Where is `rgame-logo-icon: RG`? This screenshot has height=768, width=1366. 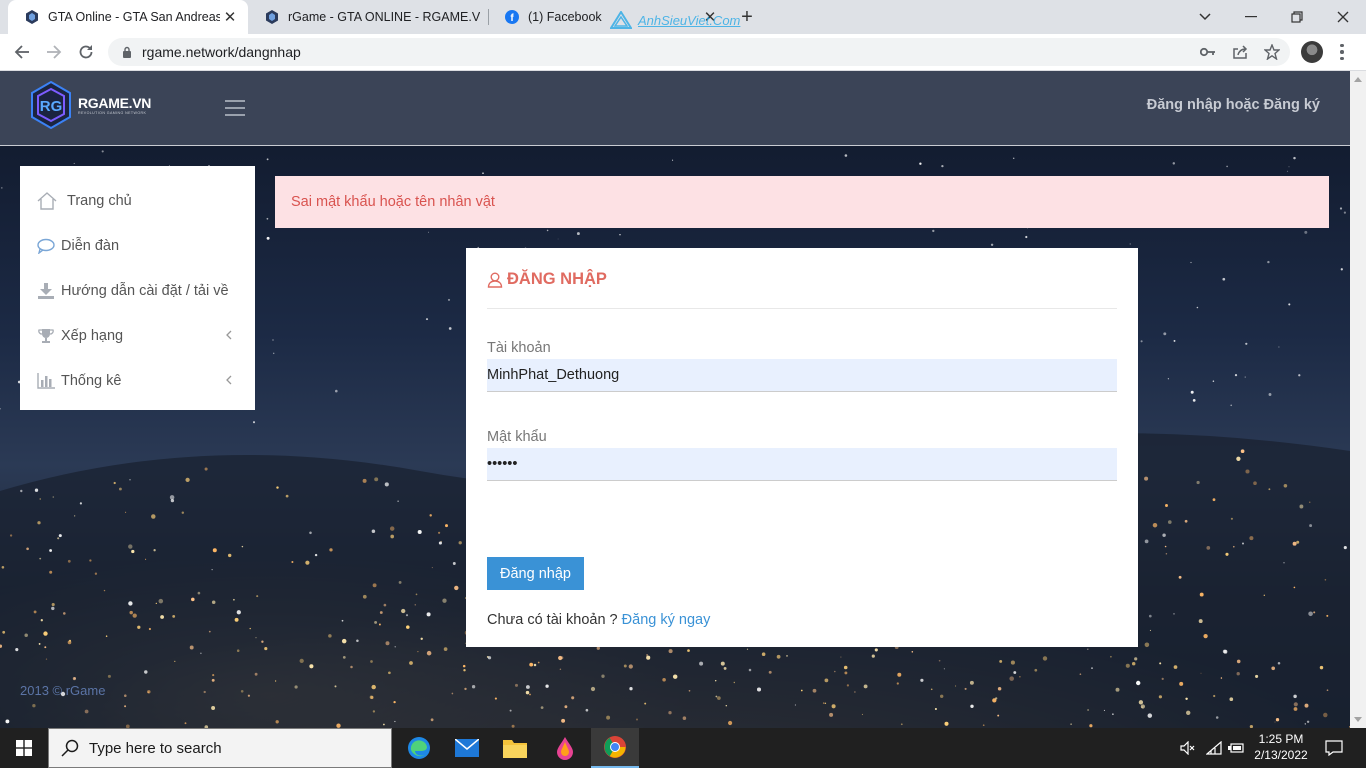
rgame-logo-icon: RG is located at coordinates (51, 105).